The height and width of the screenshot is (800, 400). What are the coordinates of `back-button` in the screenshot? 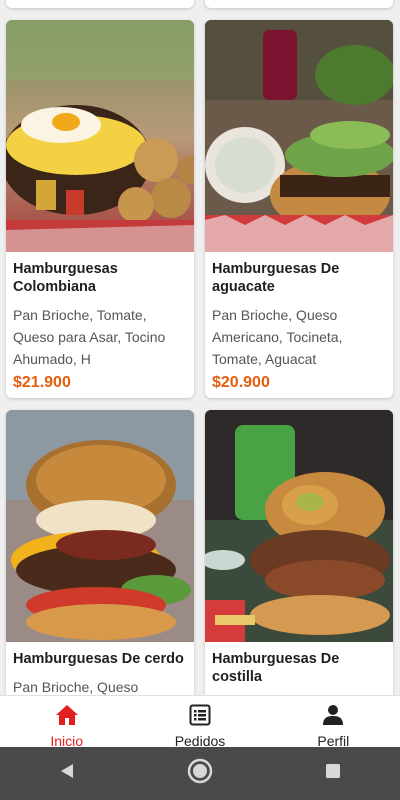 It's located at (67, 774).